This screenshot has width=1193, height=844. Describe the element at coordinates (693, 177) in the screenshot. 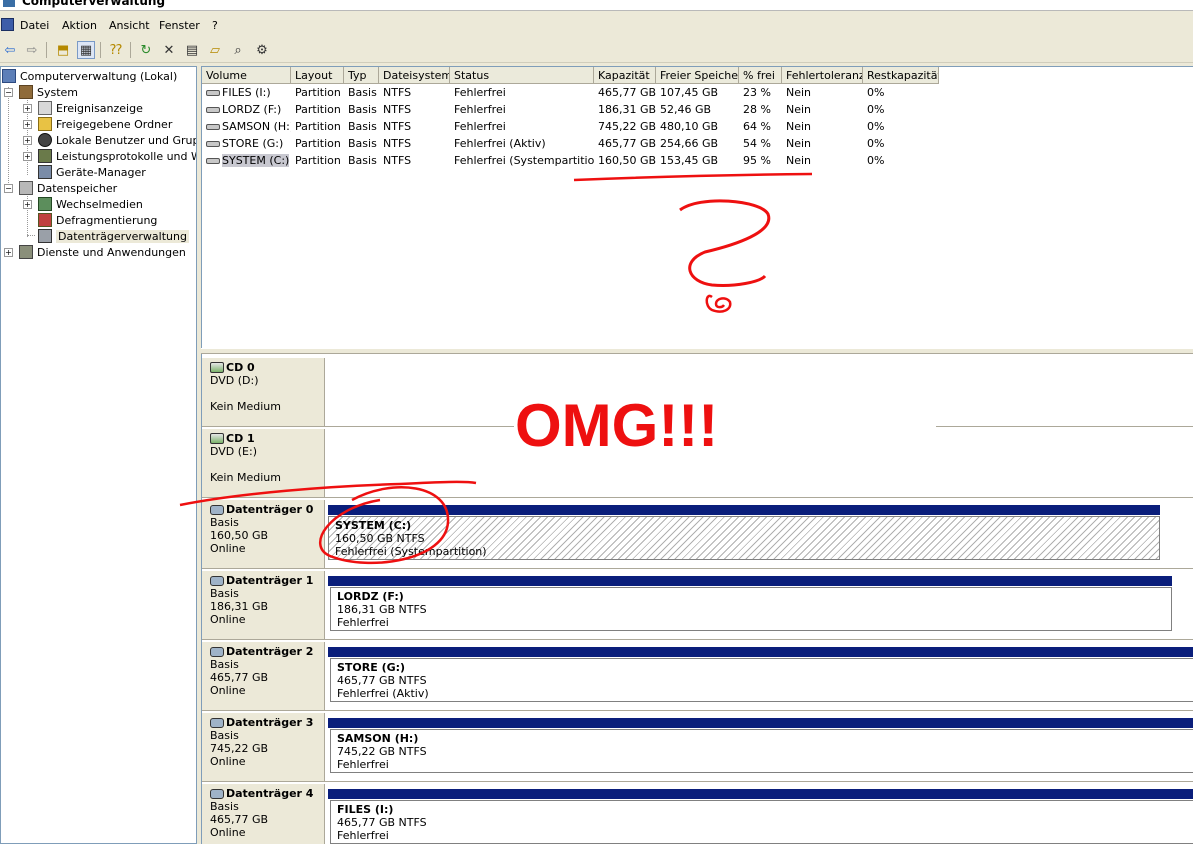

I see `annotation-underline` at that location.